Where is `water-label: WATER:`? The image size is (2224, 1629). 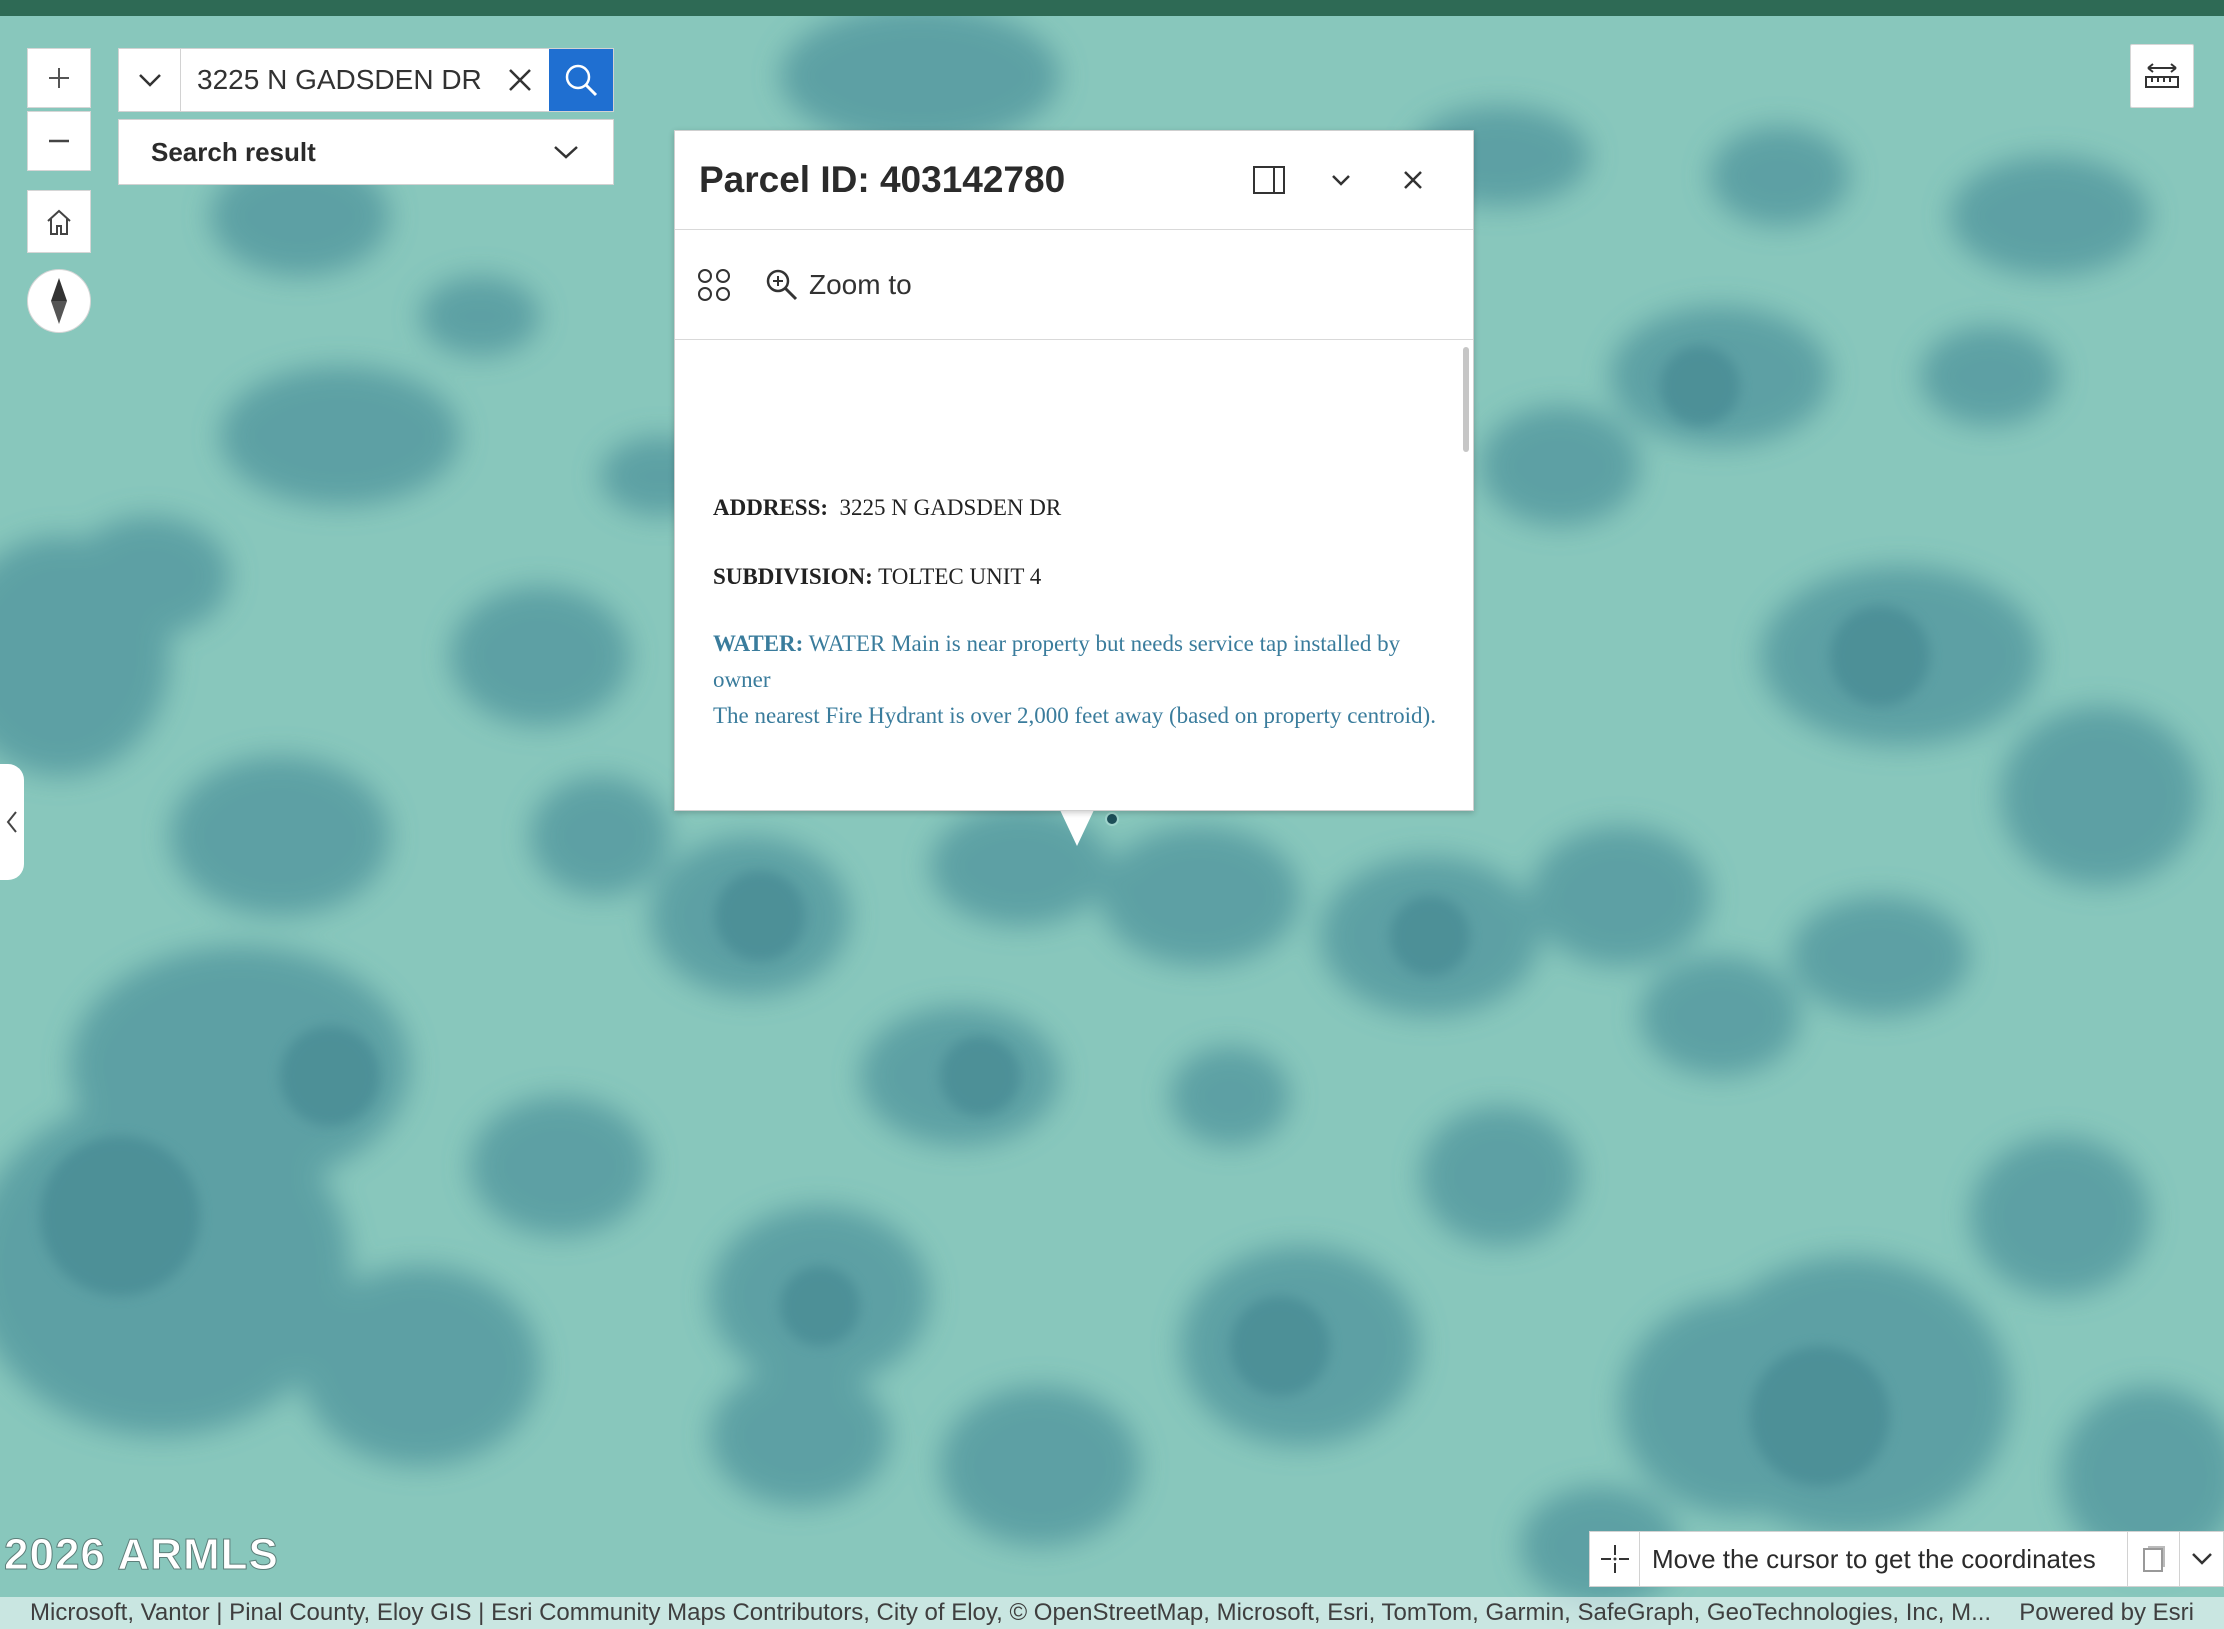
water-label: WATER: is located at coordinates (758, 643).